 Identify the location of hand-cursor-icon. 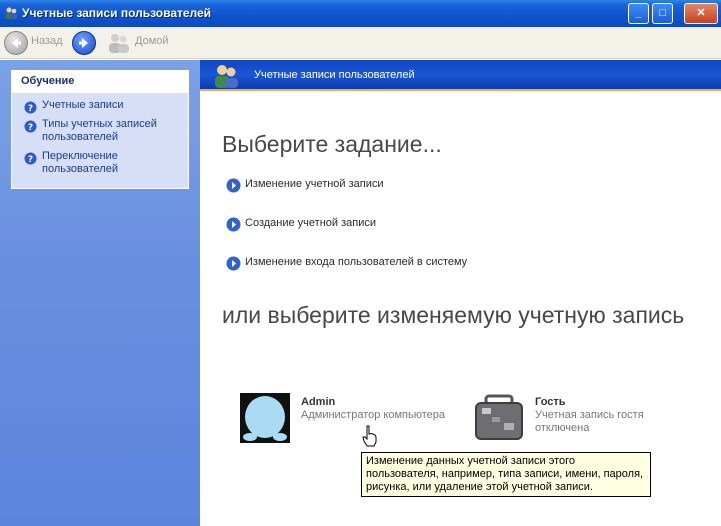
(369, 436).